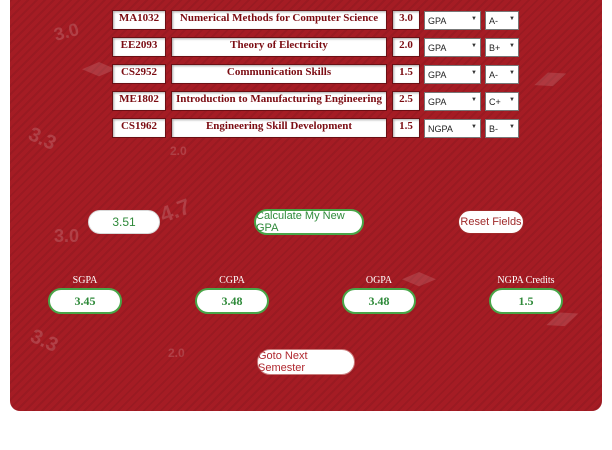 The image size is (612, 450). Describe the element at coordinates (139, 74) in the screenshot. I see `course-code: CS2952` at that location.